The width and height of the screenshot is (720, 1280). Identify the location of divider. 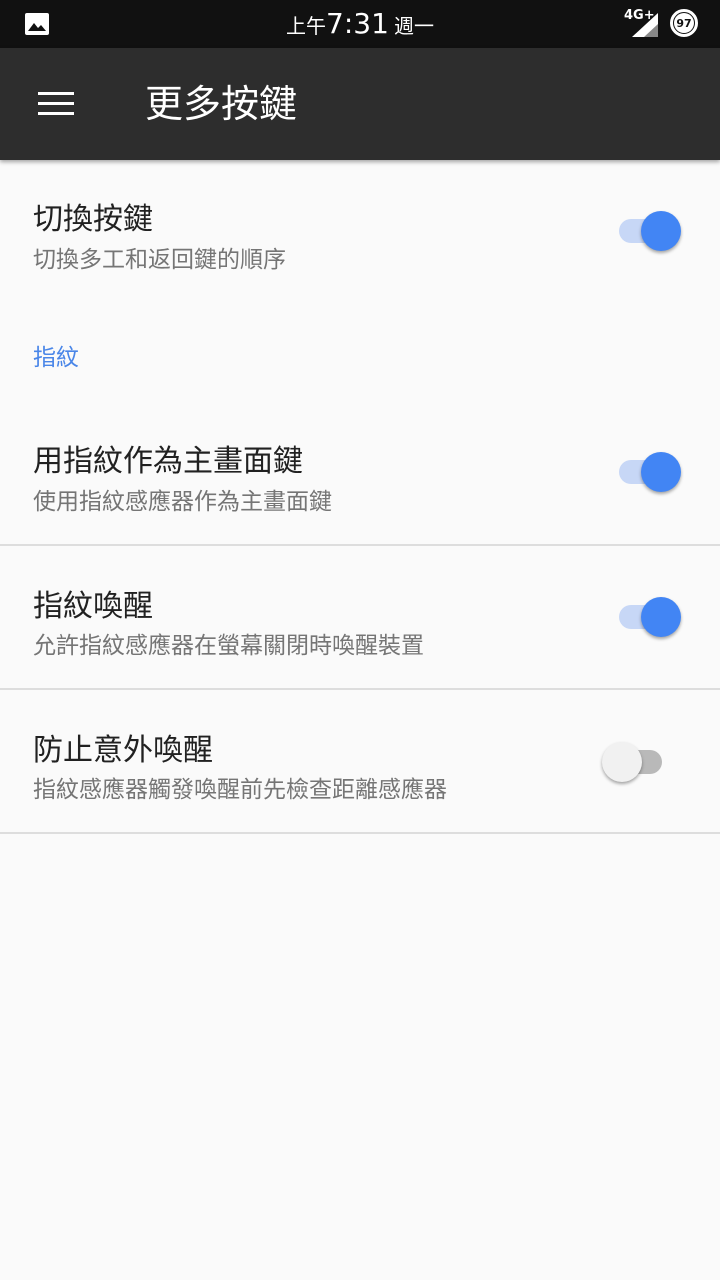
(360, 833).